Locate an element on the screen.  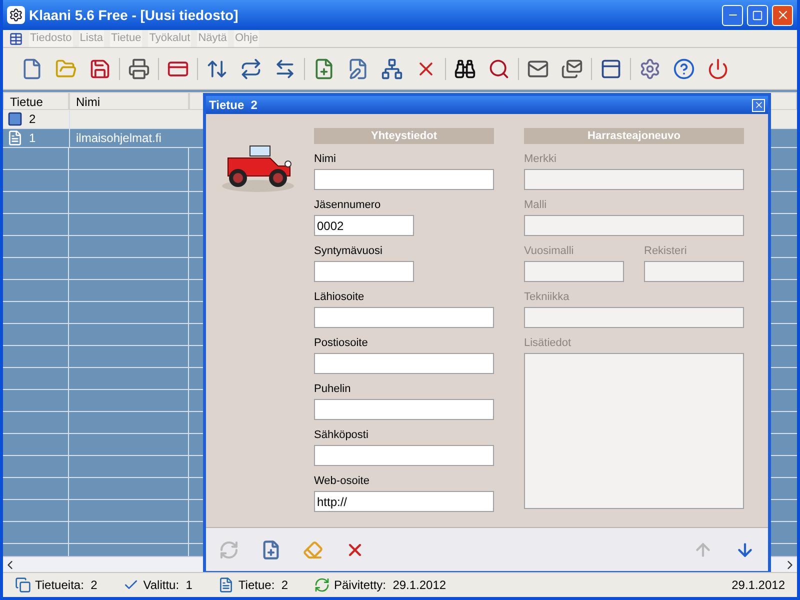
field-label: Lisätiedot is located at coordinates (548, 343).